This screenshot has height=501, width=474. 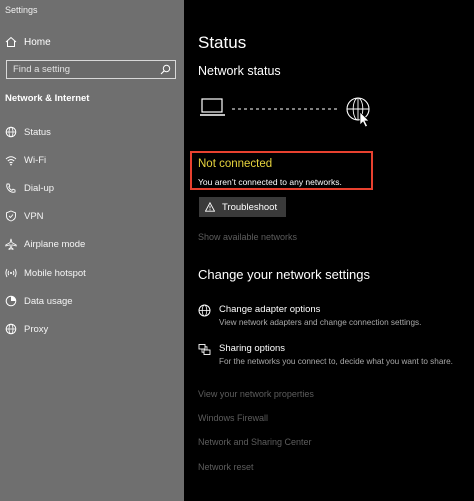 I want to click on network-reset-link: Network reset, so click(x=226, y=467).